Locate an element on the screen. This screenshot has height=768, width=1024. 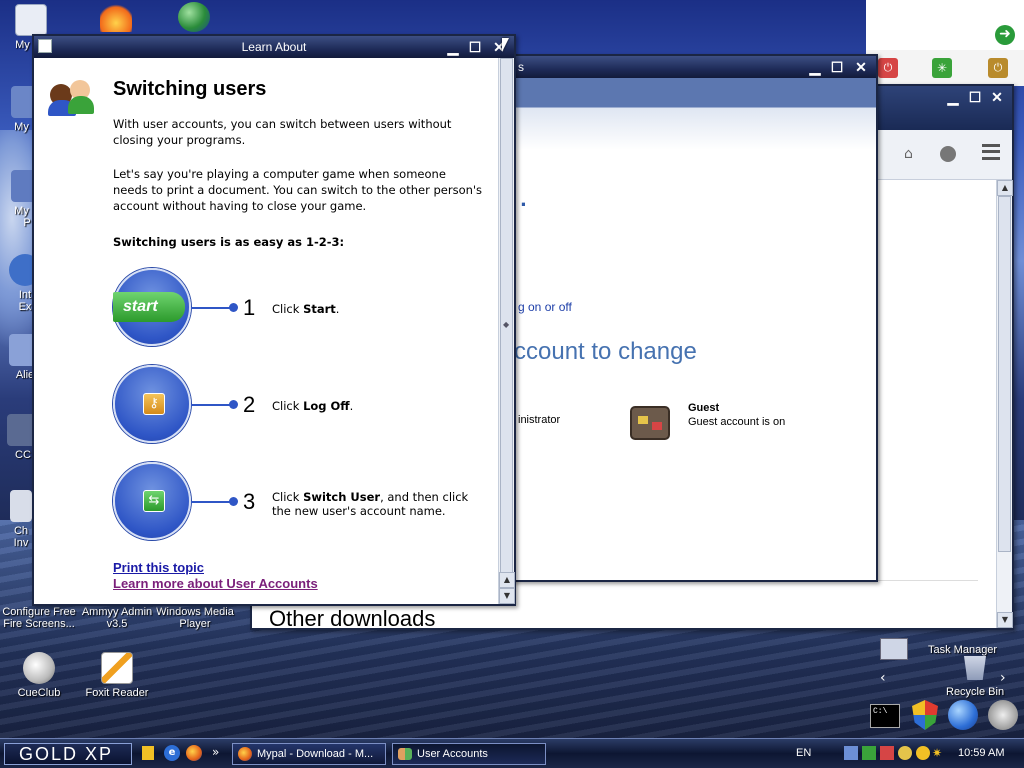
desktop-icon-label: Ammyy Admin v3.5 is located at coordinates (117, 618).